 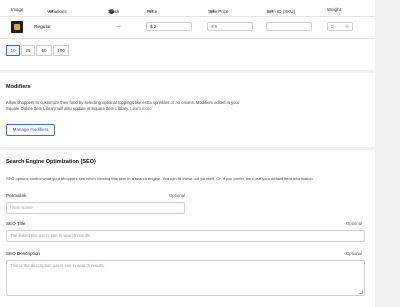 I want to click on page-size-10: 10, so click(x=13, y=50).